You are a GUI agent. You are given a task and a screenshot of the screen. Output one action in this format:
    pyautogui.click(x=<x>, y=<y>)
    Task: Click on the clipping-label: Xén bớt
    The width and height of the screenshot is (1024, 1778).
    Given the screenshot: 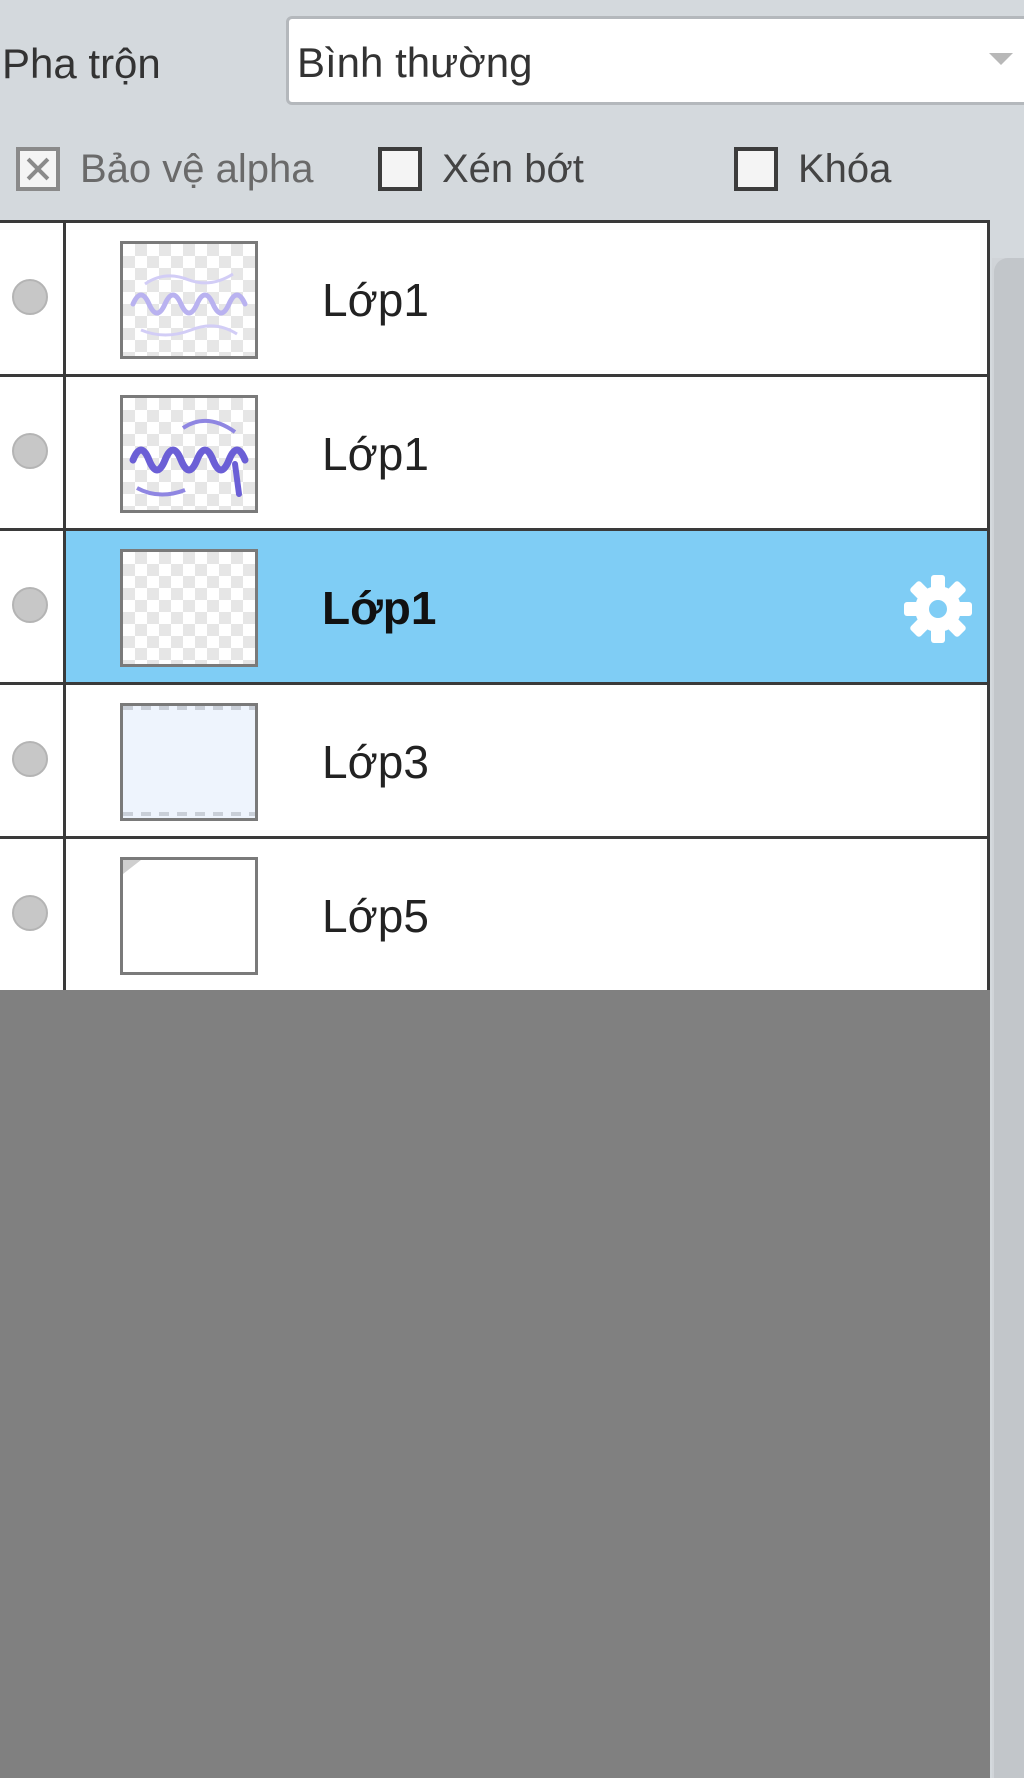 What is the action you would take?
    pyautogui.click(x=513, y=169)
    